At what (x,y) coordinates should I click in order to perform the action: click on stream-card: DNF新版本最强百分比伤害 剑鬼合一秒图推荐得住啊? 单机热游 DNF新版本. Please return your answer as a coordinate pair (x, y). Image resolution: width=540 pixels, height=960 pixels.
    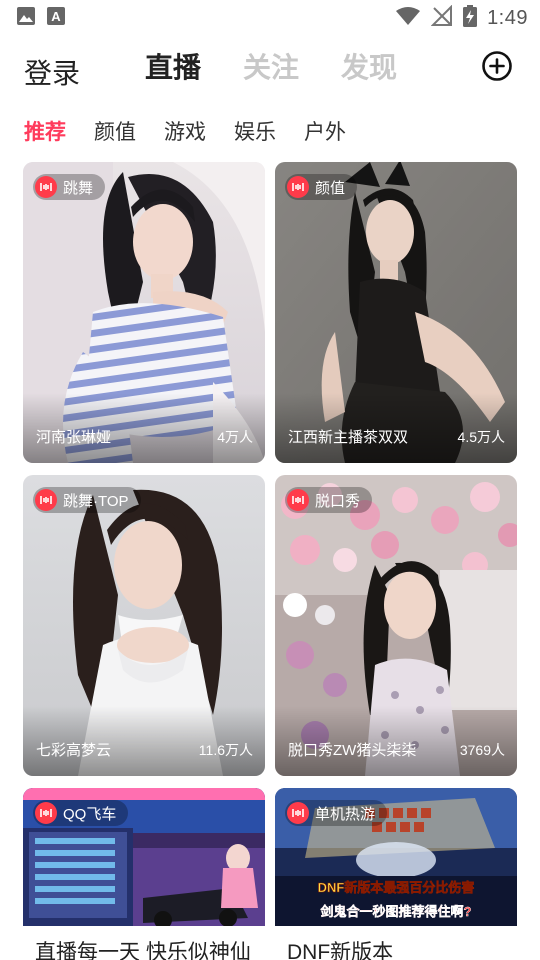
    Looking at the image, I should click on (396, 874).